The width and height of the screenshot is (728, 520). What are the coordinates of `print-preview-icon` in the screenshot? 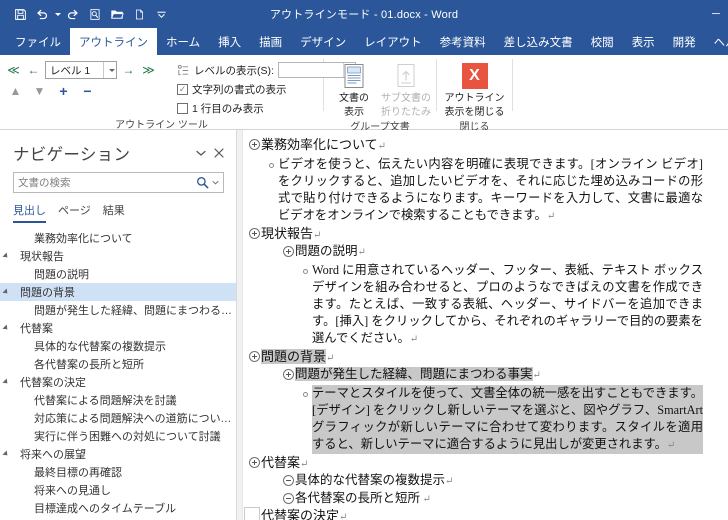 It's located at (95, 14).